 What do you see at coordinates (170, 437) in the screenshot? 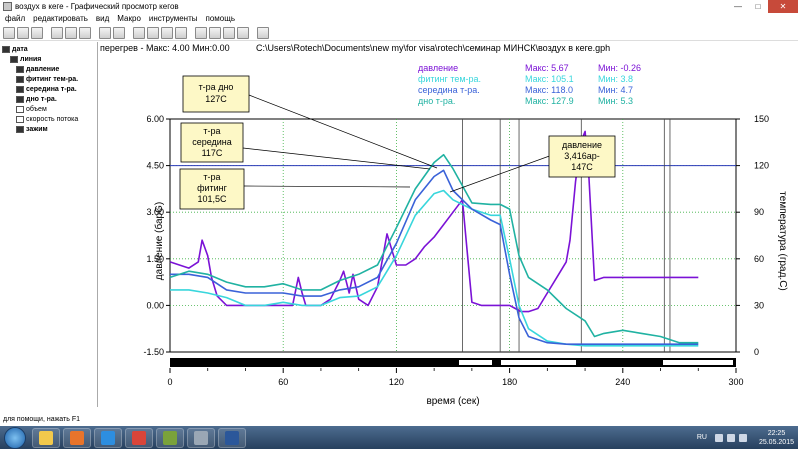
I see `taskbar-app` at bounding box center [170, 437].